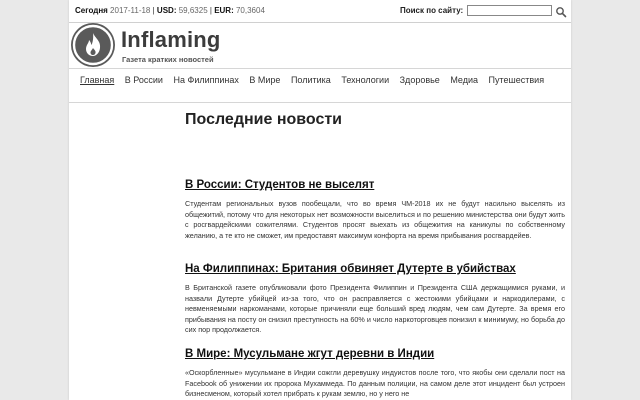 The height and width of the screenshot is (400, 640). Describe the element at coordinates (264, 80) in the screenshot. I see `nav-item-world: В Мире` at that location.